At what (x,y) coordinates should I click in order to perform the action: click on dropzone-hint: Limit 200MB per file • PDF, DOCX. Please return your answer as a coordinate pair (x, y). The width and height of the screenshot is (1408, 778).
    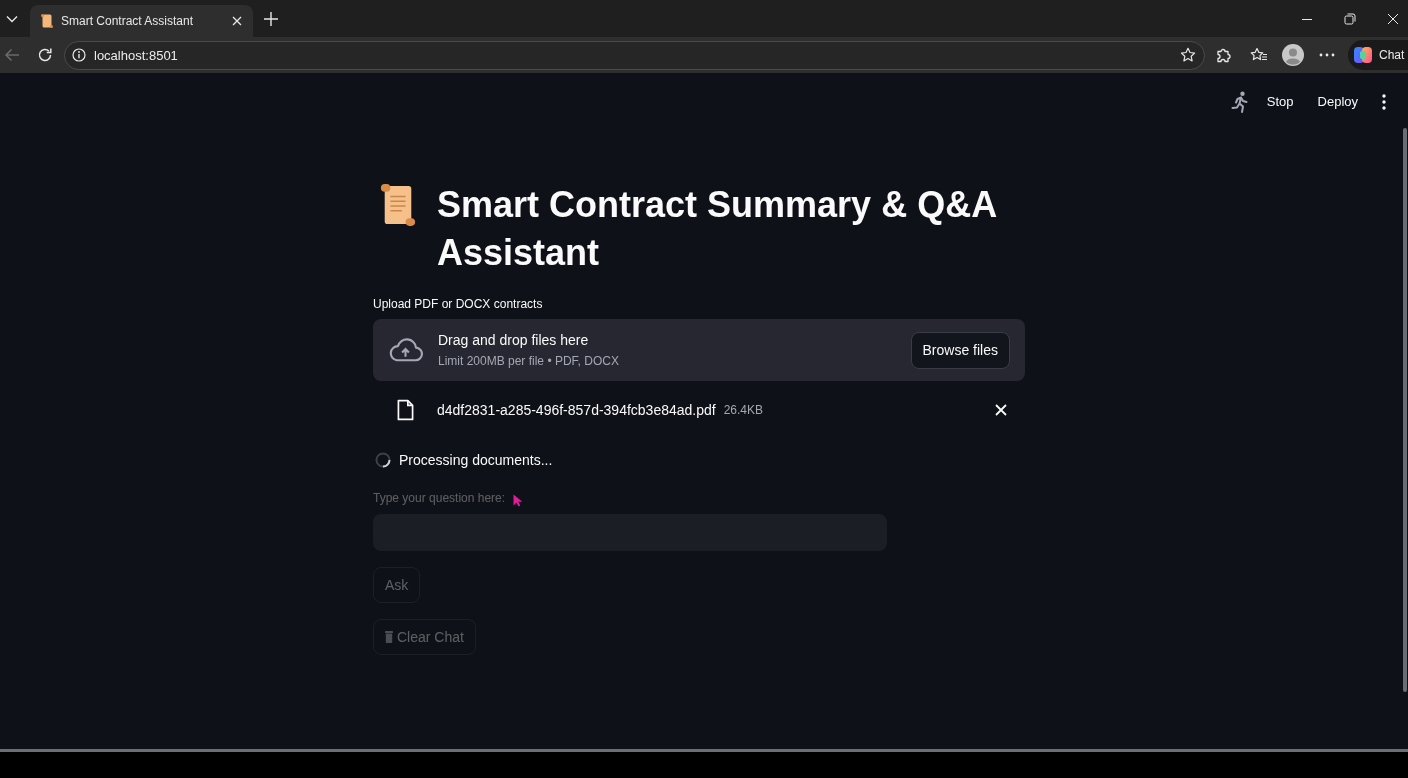
    Looking at the image, I should click on (528, 361).